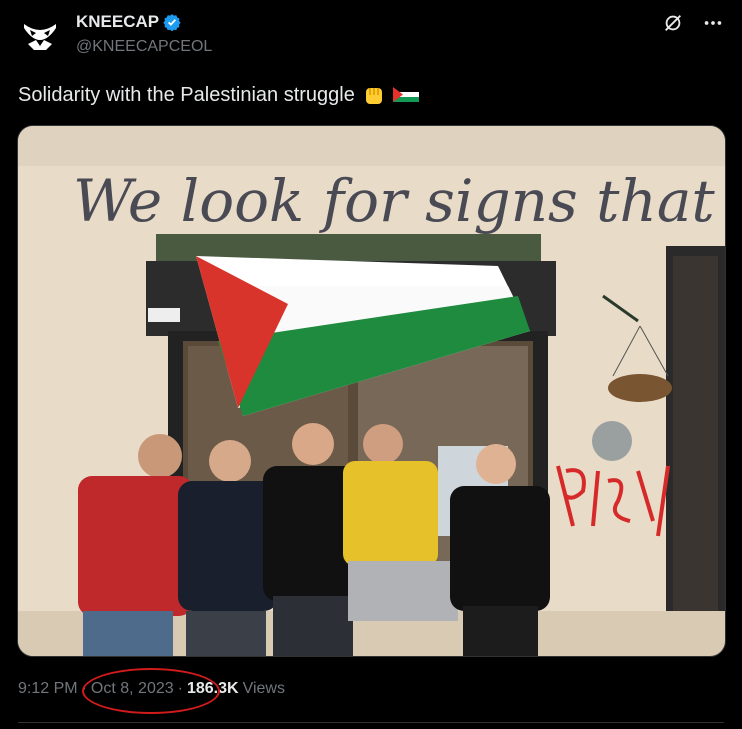 The image size is (742, 729). What do you see at coordinates (48, 689) in the screenshot?
I see `tweet-time: 9:12 PM` at bounding box center [48, 689].